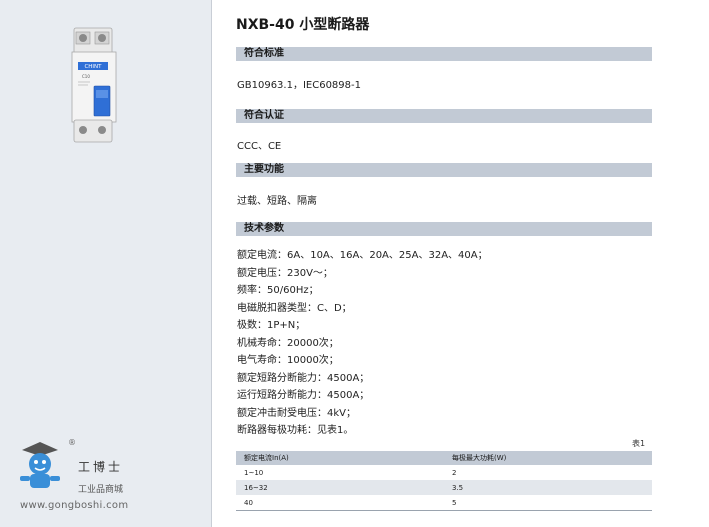 Image resolution: width=709 pixels, height=527 pixels. What do you see at coordinates (94, 478) in the screenshot?
I see `gongboshi-logo: ® 工博士 工业品商城 www.gongboshi.com` at bounding box center [94, 478].